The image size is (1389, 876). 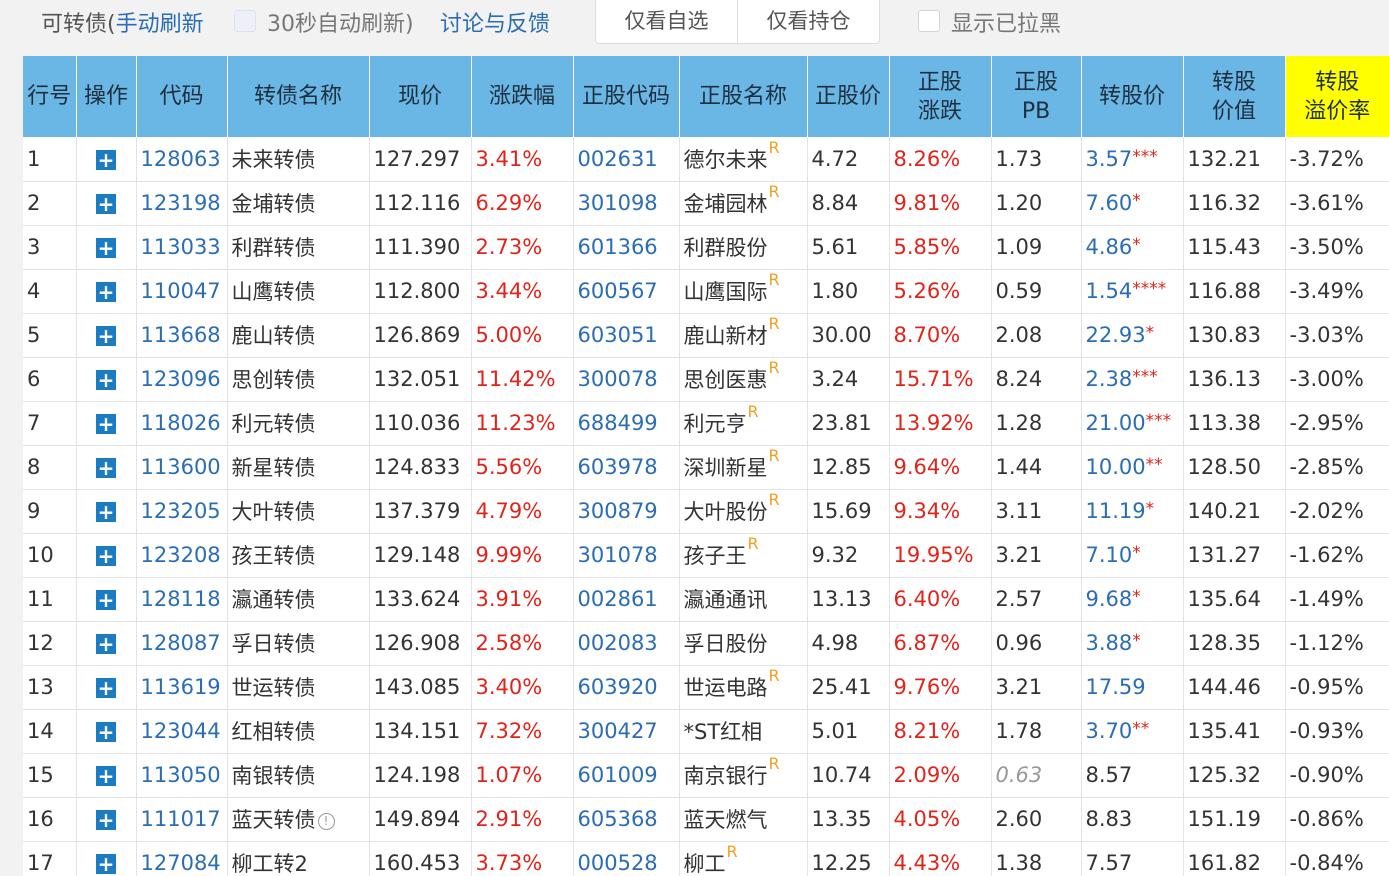 What do you see at coordinates (297, 96) in the screenshot?
I see `col-header-name: 转债名称` at bounding box center [297, 96].